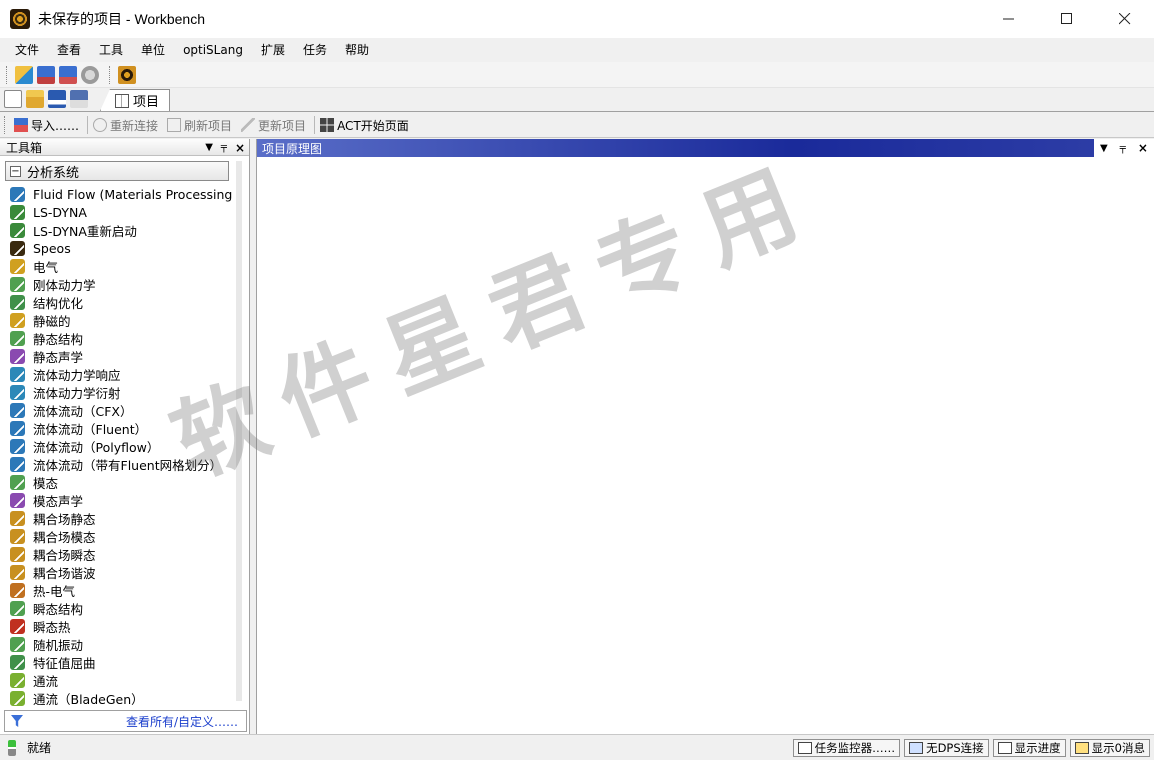 The image size is (1154, 760). What do you see at coordinates (804, 748) in the screenshot?
I see `task-monitor-icon` at bounding box center [804, 748].